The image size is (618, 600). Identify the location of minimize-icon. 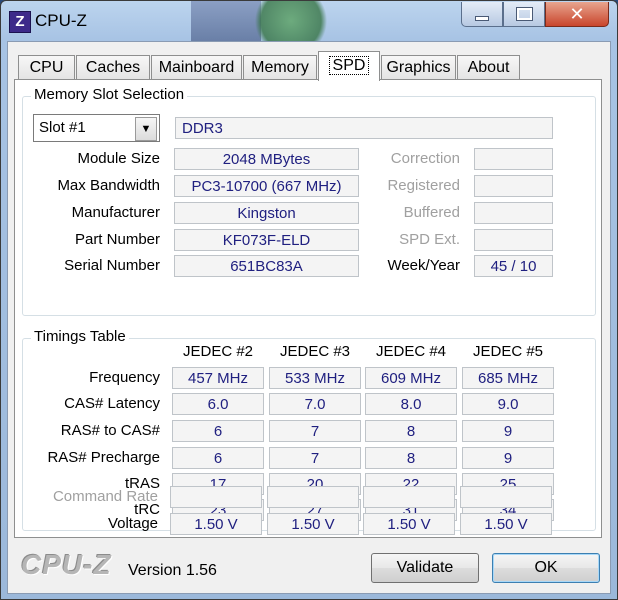
(482, 18).